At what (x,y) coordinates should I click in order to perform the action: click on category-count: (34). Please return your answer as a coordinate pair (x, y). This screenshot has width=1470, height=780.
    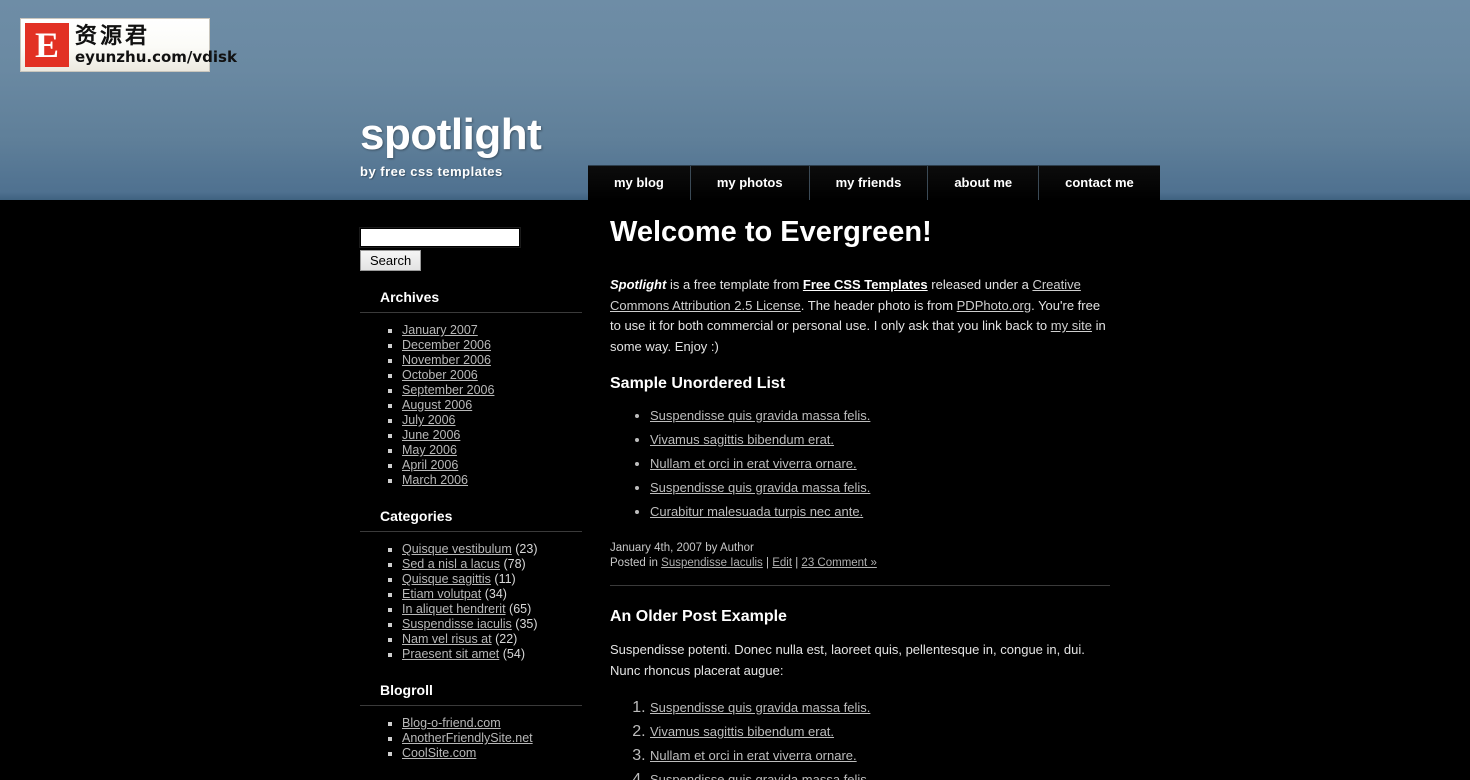
    Looking at the image, I should click on (495, 594).